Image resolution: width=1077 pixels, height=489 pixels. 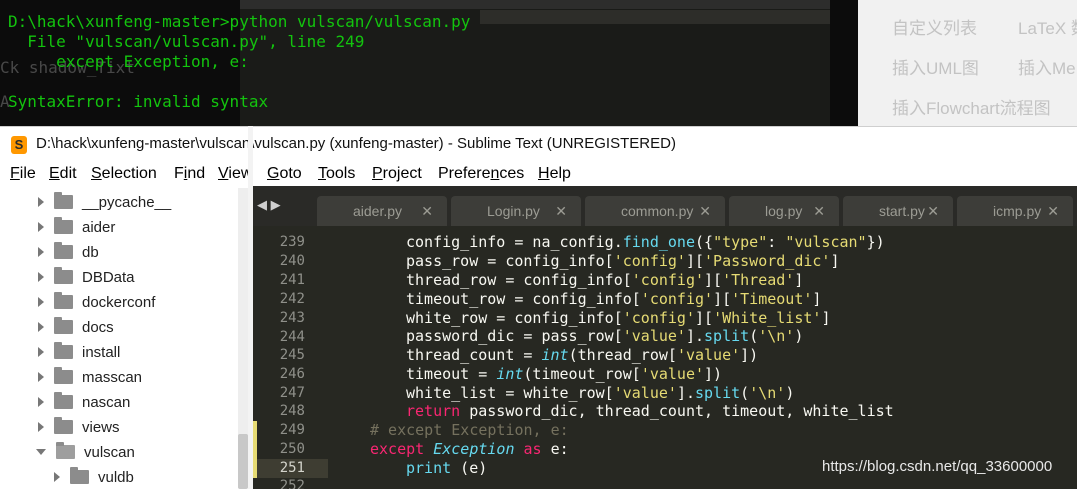 What do you see at coordinates (243, 338) in the screenshot?
I see `sidebar-scrollbar` at bounding box center [243, 338].